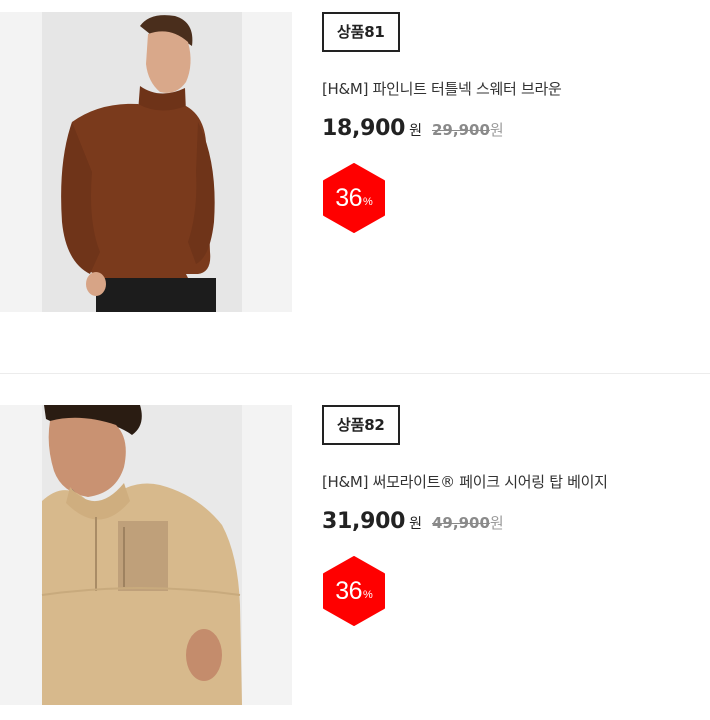 The height and width of the screenshot is (720, 710). What do you see at coordinates (361, 32) in the screenshot?
I see `product-label: 상품81` at bounding box center [361, 32].